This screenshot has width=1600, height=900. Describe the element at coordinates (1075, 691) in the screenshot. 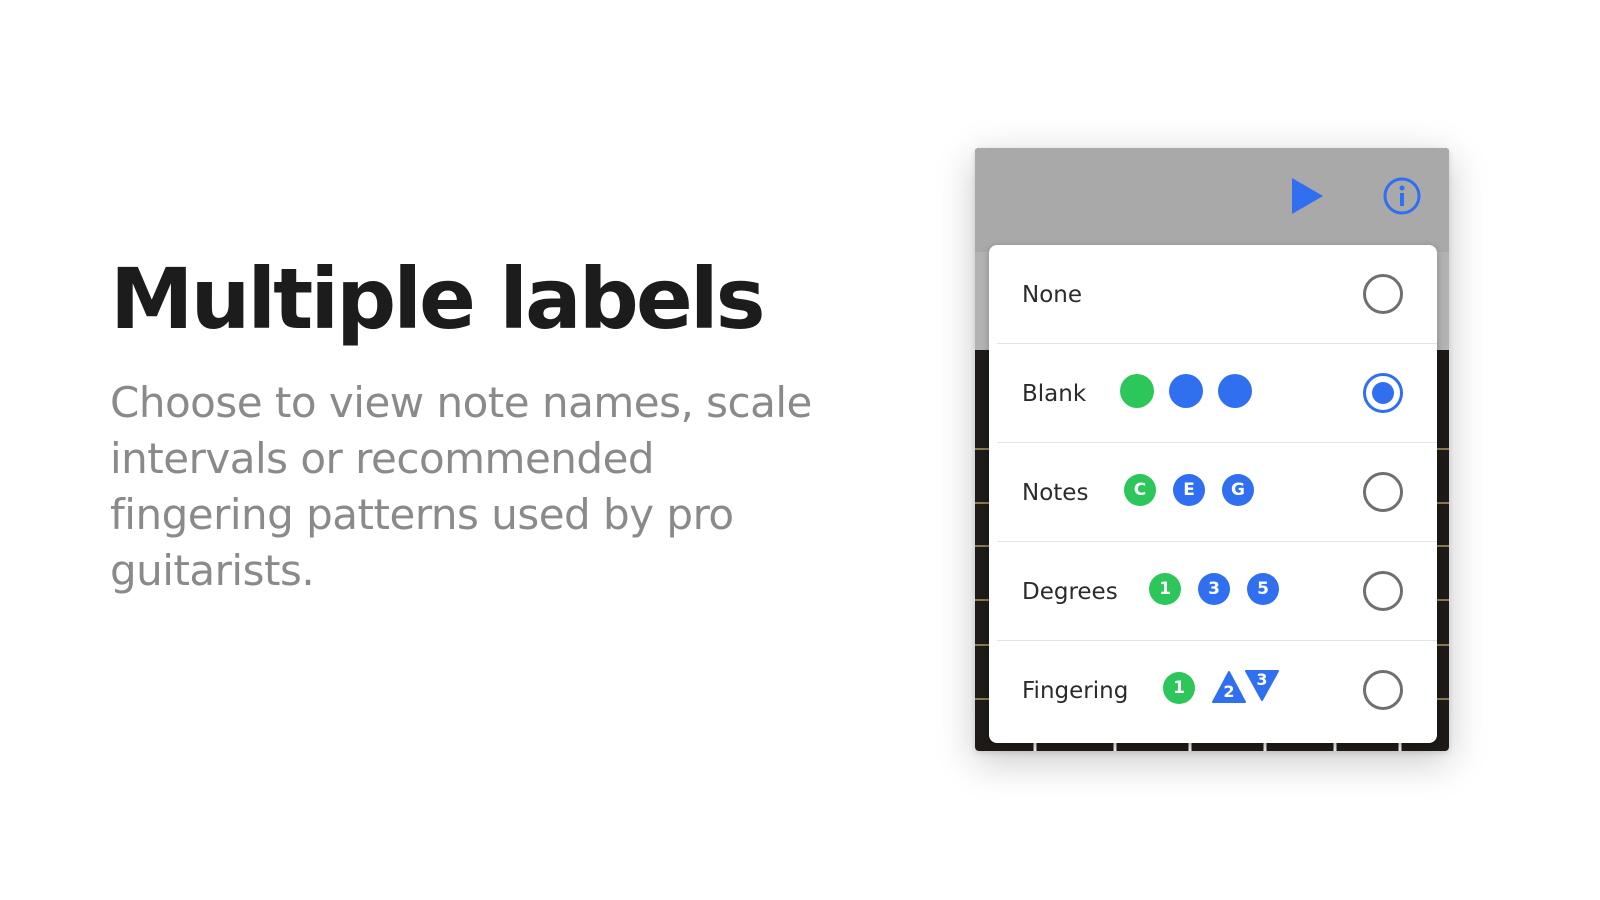

I see `menu-item-label: Fingering` at that location.